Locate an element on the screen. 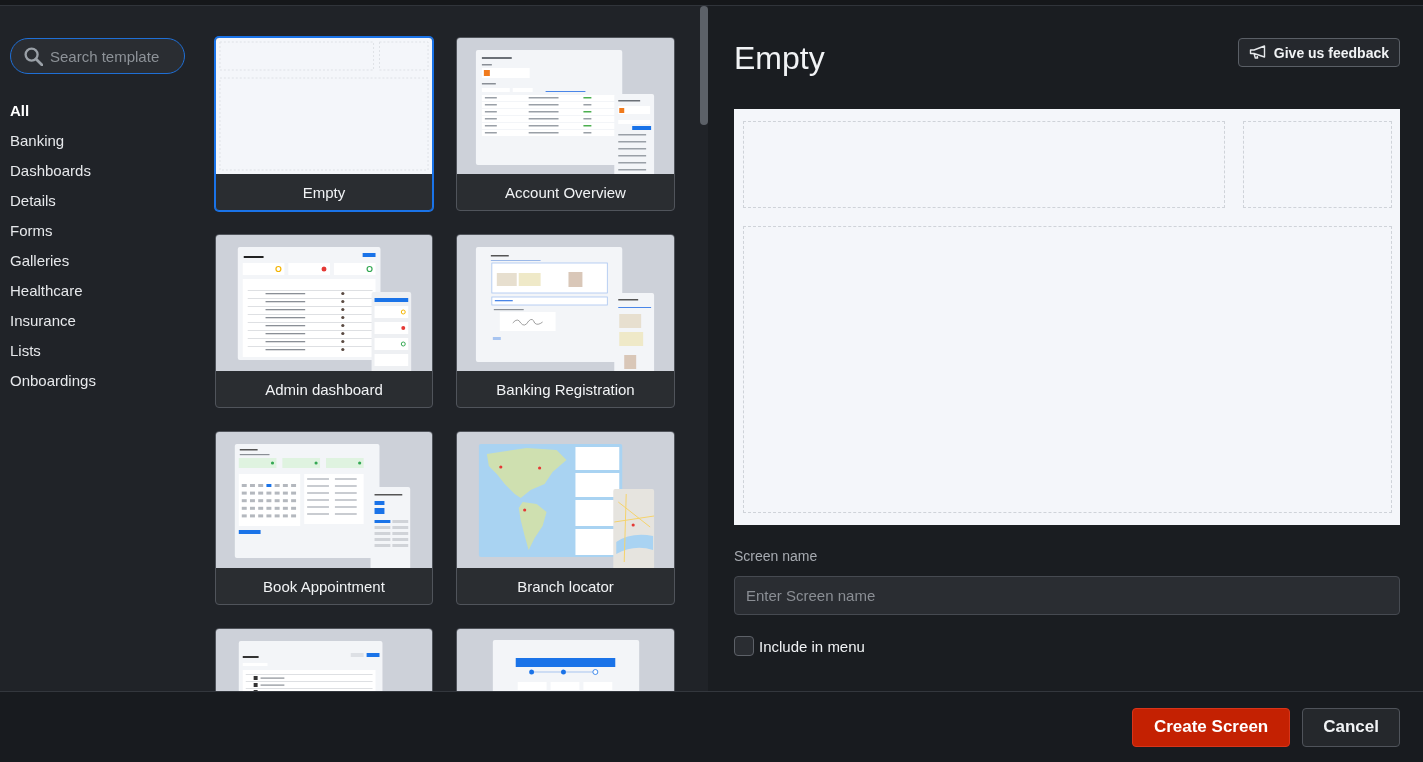 This screenshot has height=762, width=1423. feedback-button: Give us feedback is located at coordinates (1318, 52).